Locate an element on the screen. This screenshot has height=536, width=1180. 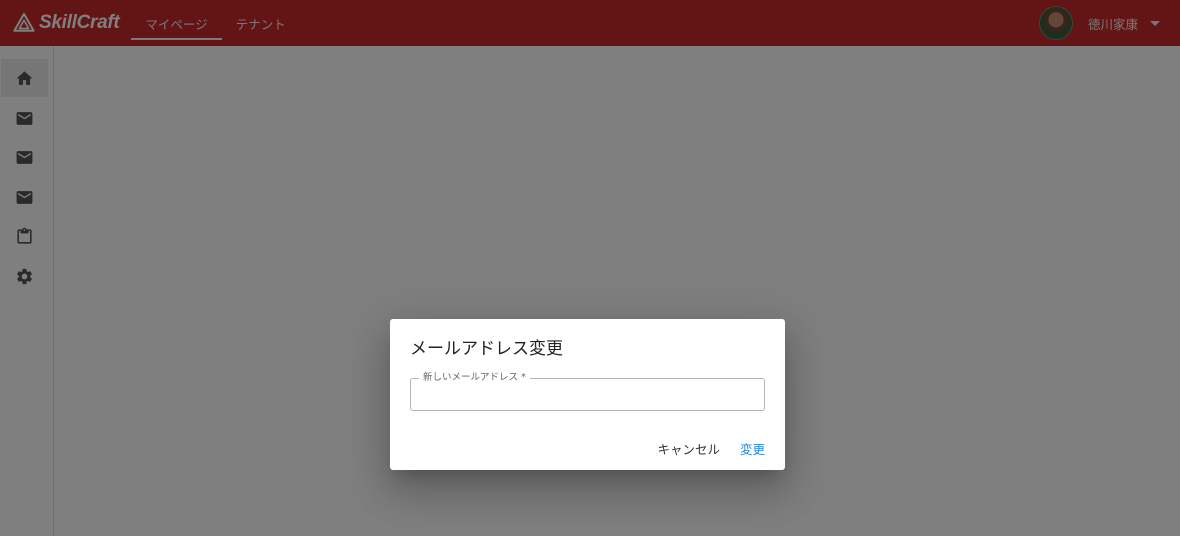
change-email-dialog: メールアドレス変更 新しいメールアドレス * キャンセル 変更 is located at coordinates (587, 394).